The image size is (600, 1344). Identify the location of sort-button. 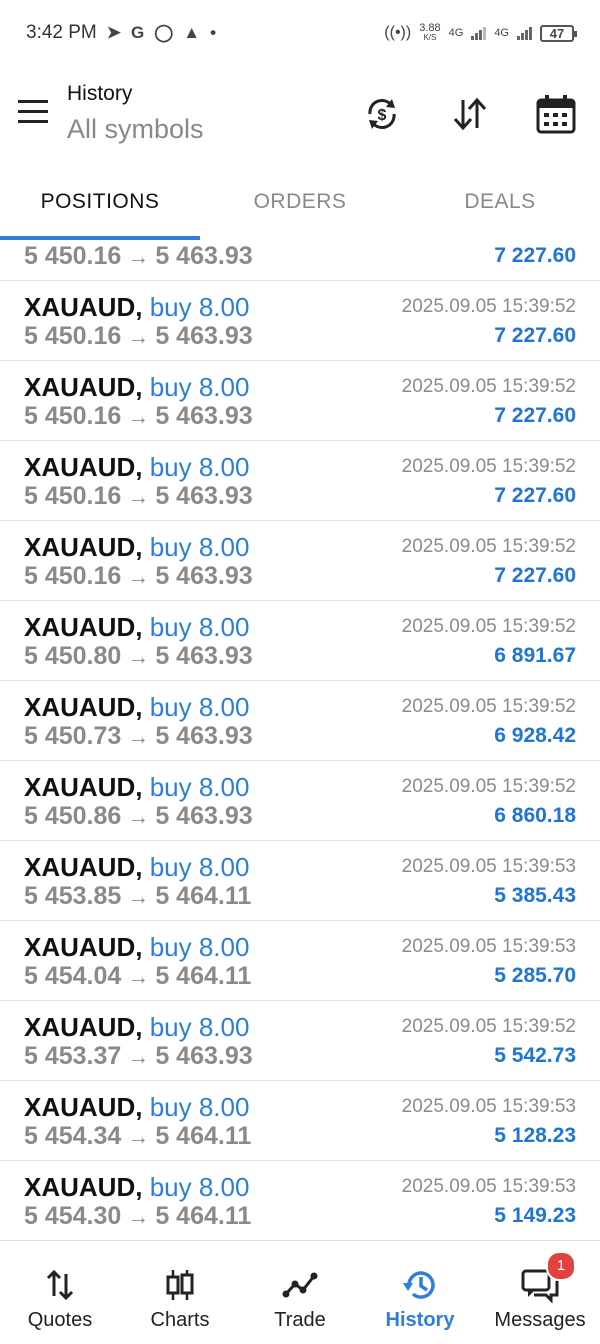
(470, 114).